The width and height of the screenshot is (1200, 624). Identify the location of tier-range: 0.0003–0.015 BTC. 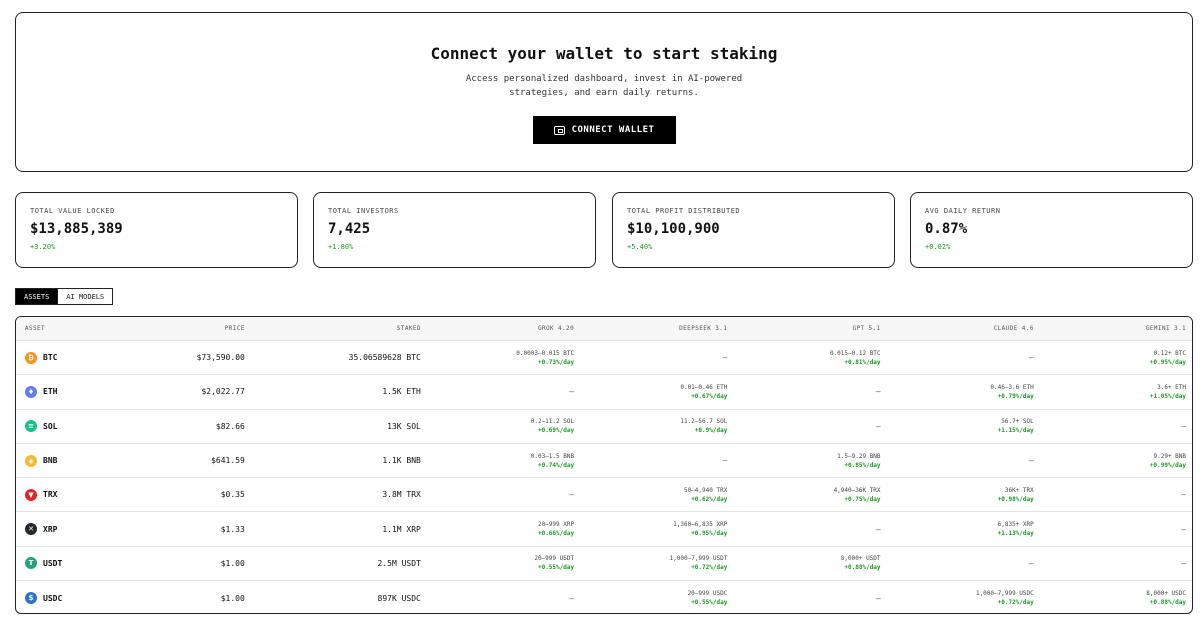
(545, 353).